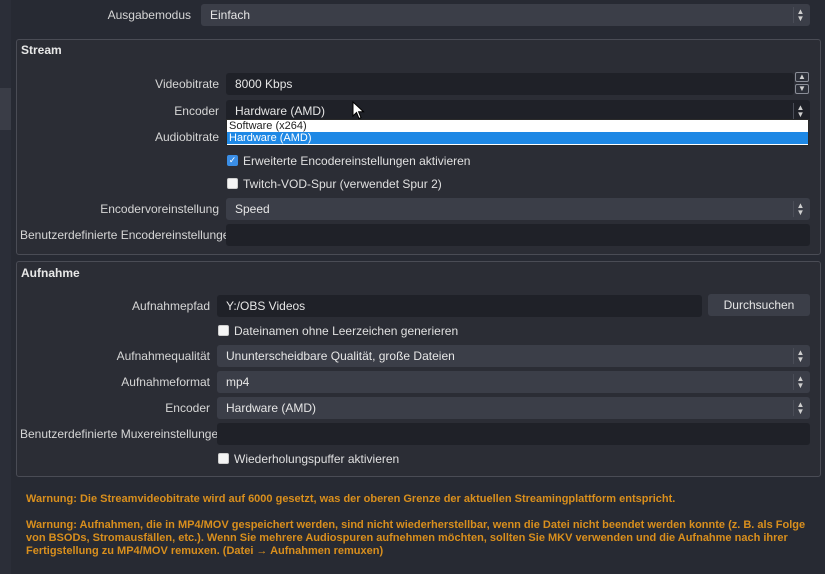 This screenshot has width=825, height=574. What do you see at coordinates (232, 183) in the screenshot?
I see `twitch-vod-checkbox` at bounding box center [232, 183].